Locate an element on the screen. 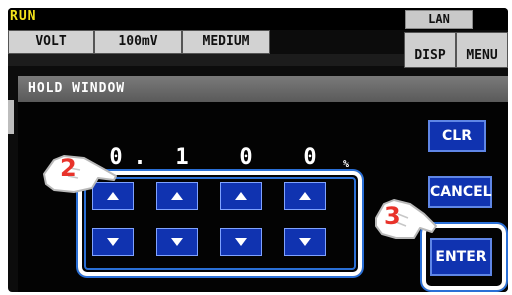 This screenshot has width=512, height=295. digit-2-down-button is located at coordinates (177, 242).